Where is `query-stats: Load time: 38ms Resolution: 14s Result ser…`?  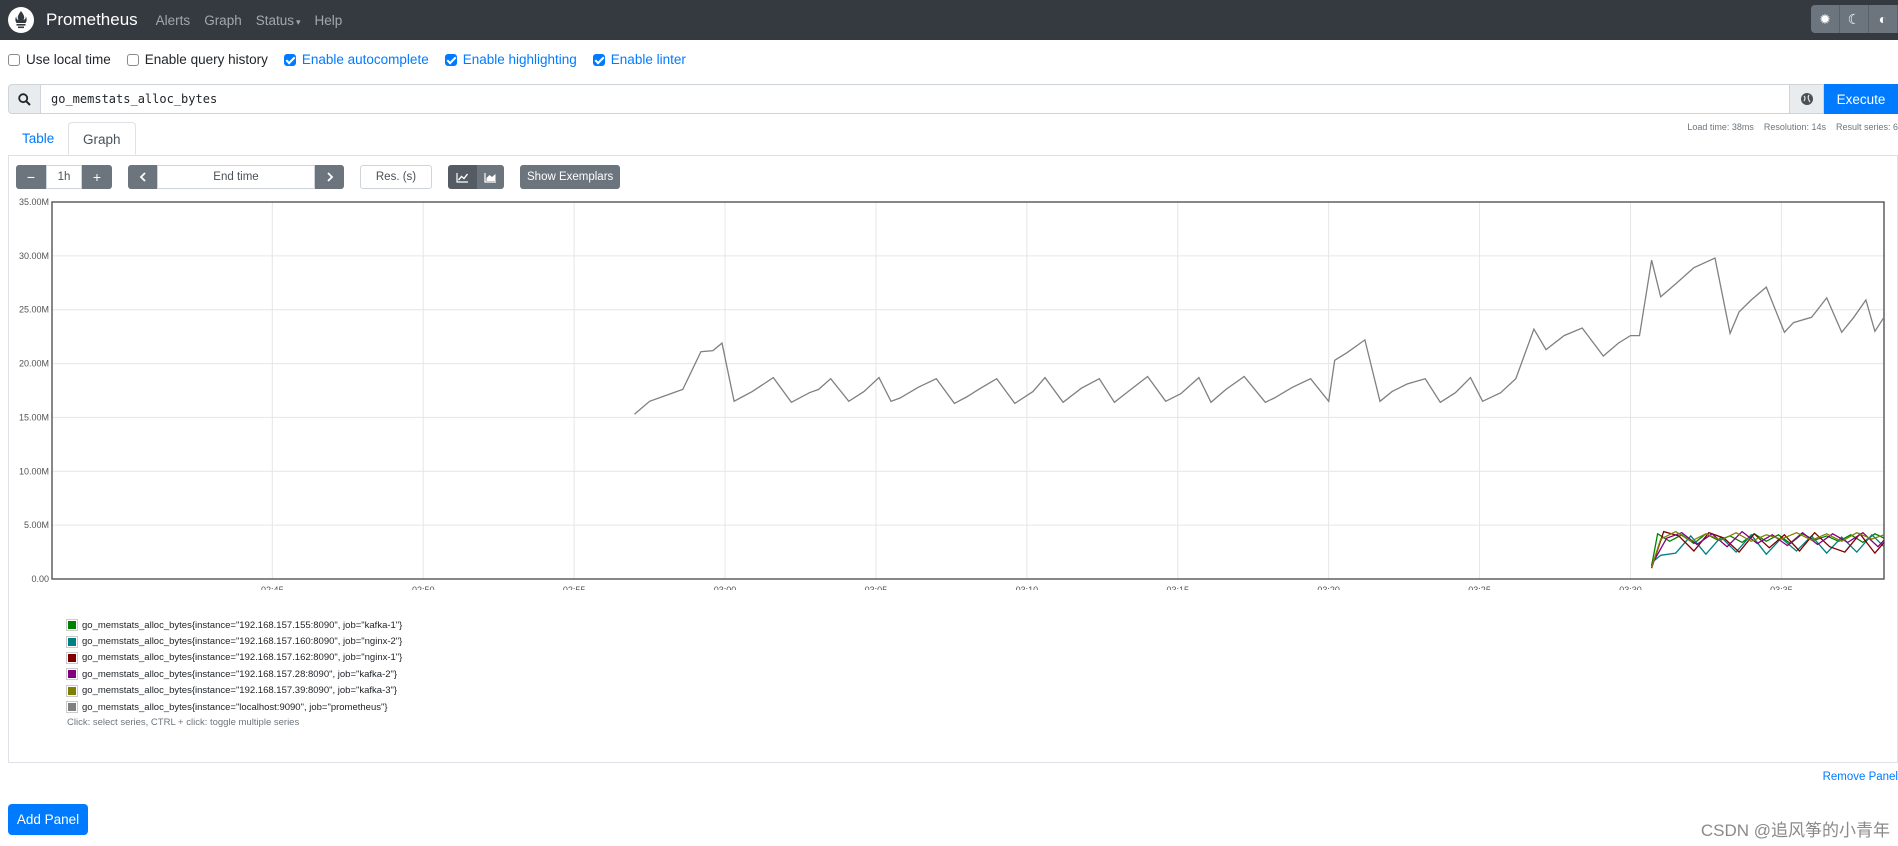
query-stats: Load time: 38ms Resolution: 14s Result ser… is located at coordinates (1787, 127).